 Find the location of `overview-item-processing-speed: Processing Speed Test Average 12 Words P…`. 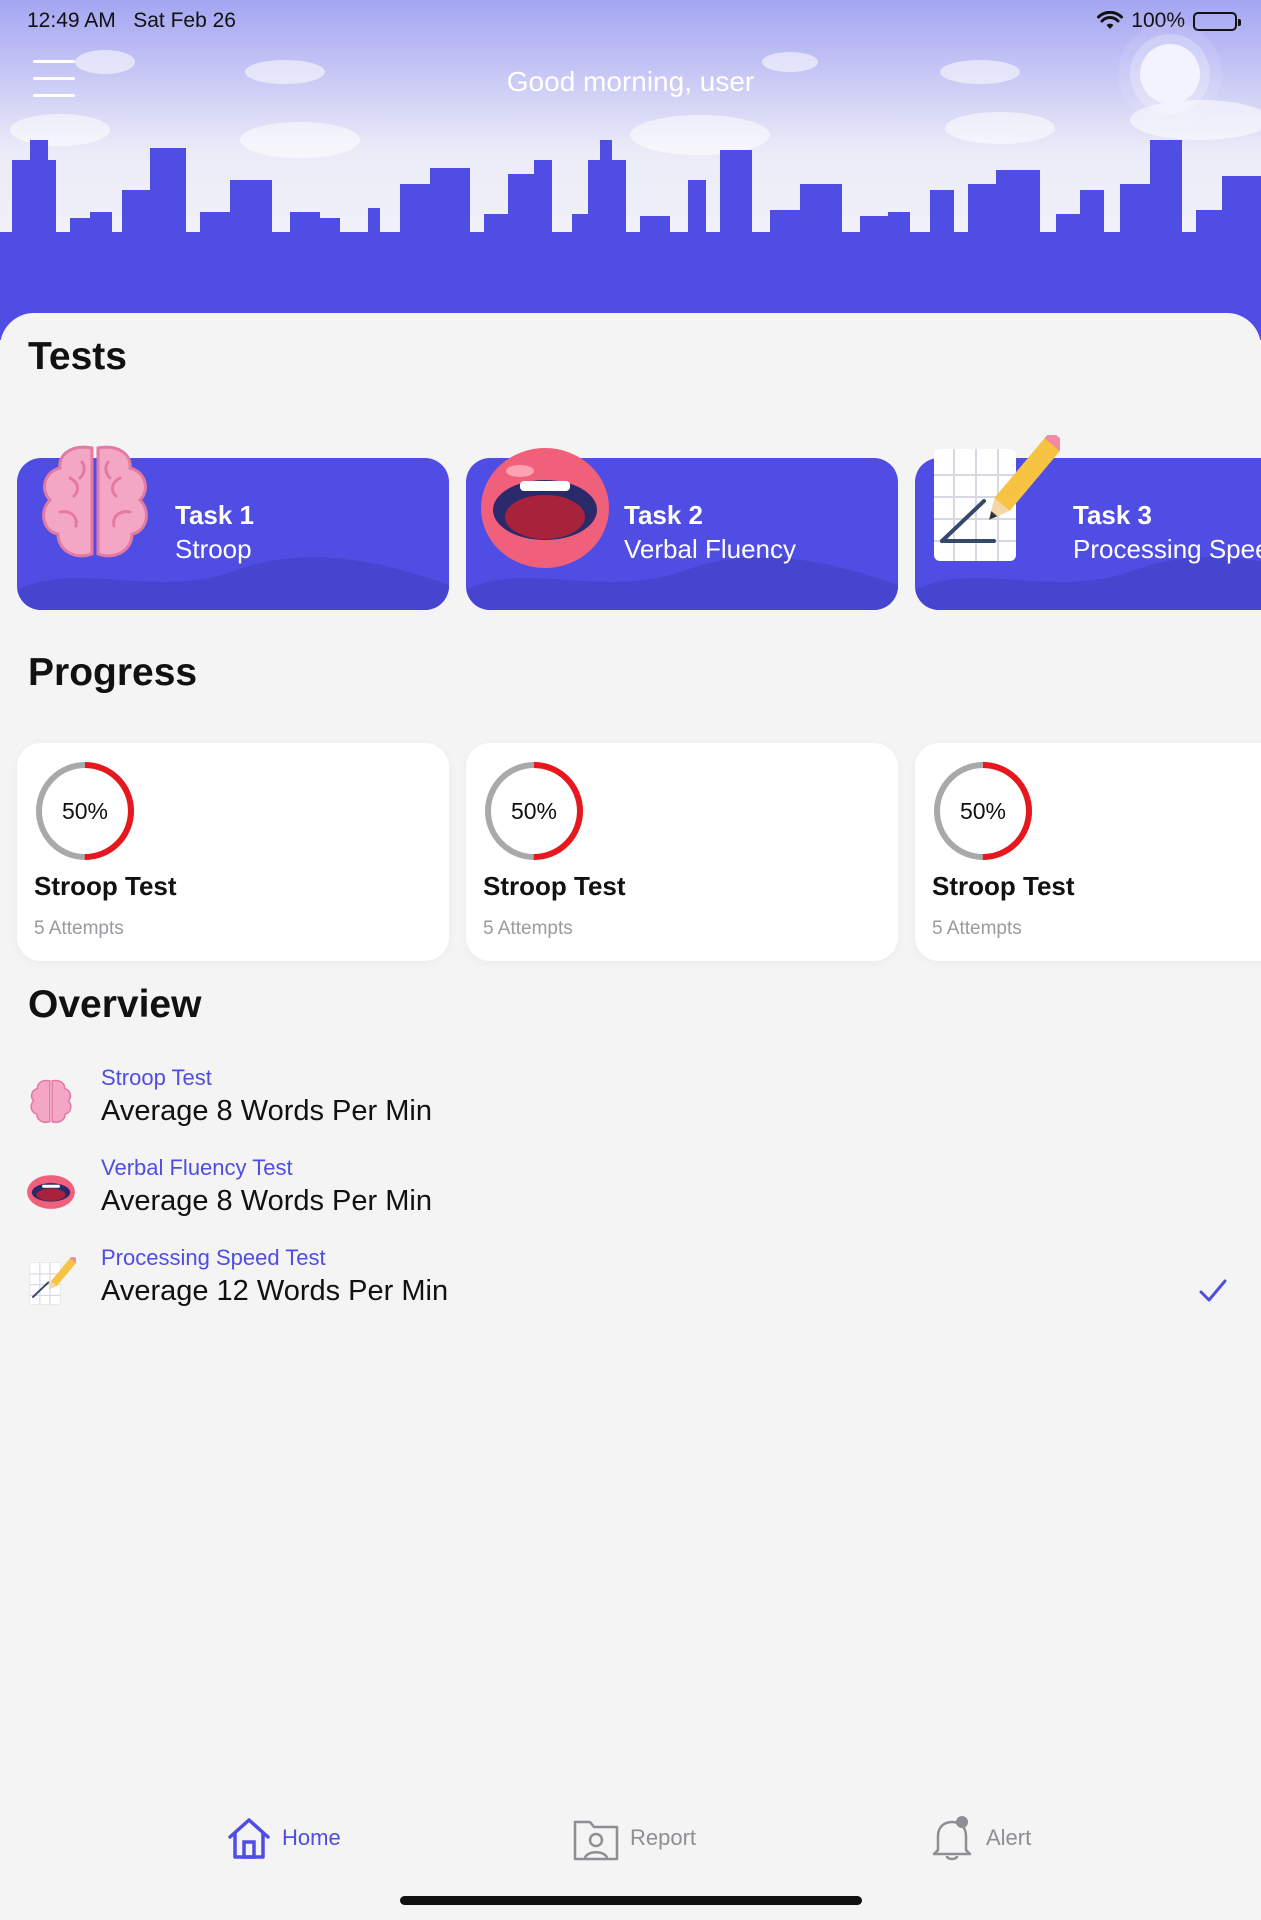

overview-item-processing-speed: Processing Speed Test Average 12 Words P… is located at coordinates (630, 1285).